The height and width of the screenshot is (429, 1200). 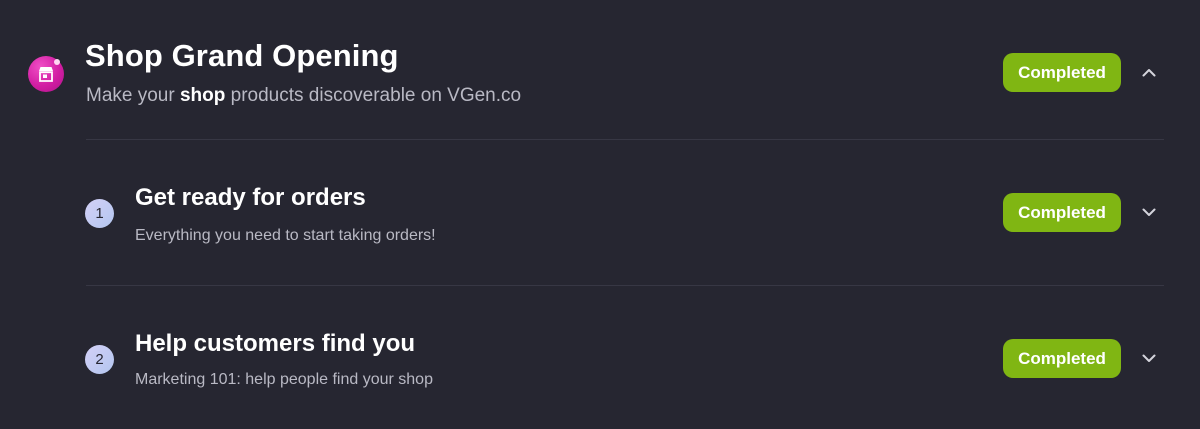 What do you see at coordinates (46, 74) in the screenshot?
I see `shop-storefront-icon` at bounding box center [46, 74].